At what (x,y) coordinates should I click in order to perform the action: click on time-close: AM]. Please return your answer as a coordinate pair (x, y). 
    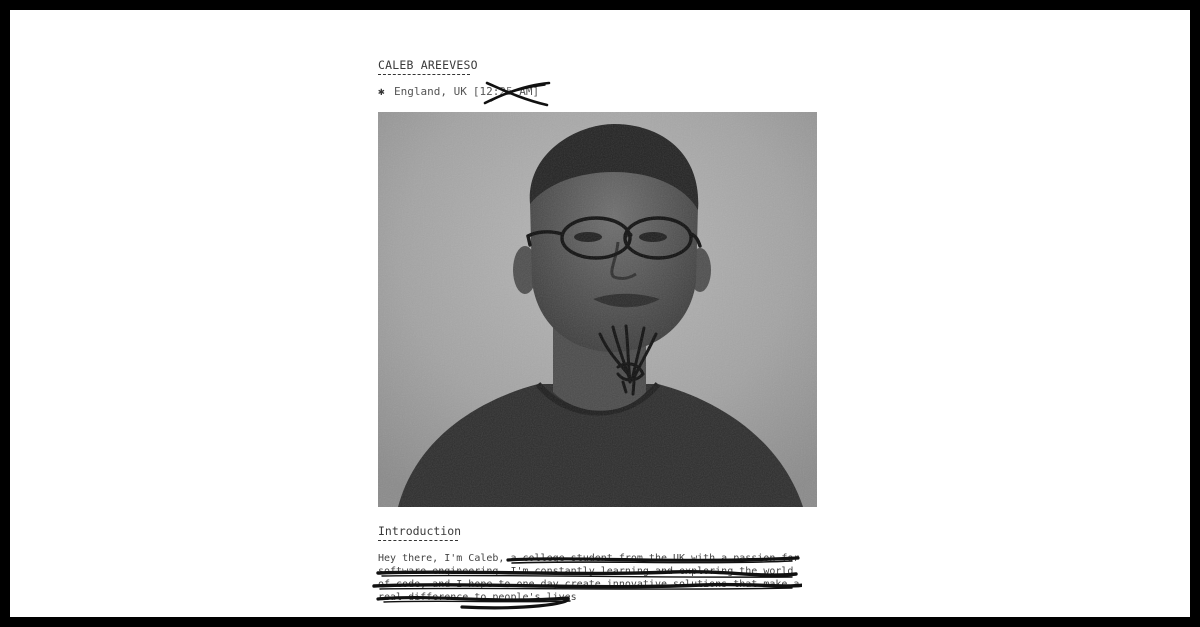
    Looking at the image, I should click on (529, 91).